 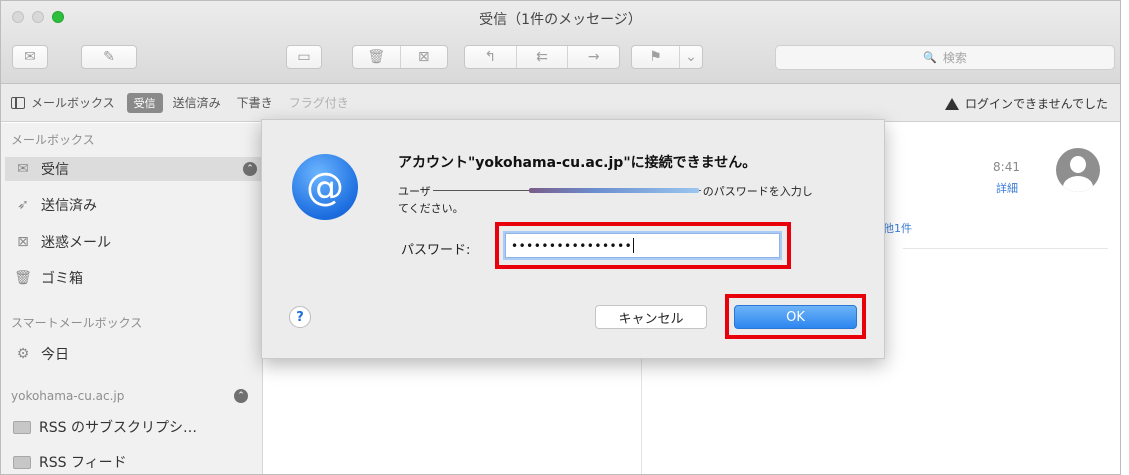 I want to click on reply-button: ↰, so click(x=491, y=57).